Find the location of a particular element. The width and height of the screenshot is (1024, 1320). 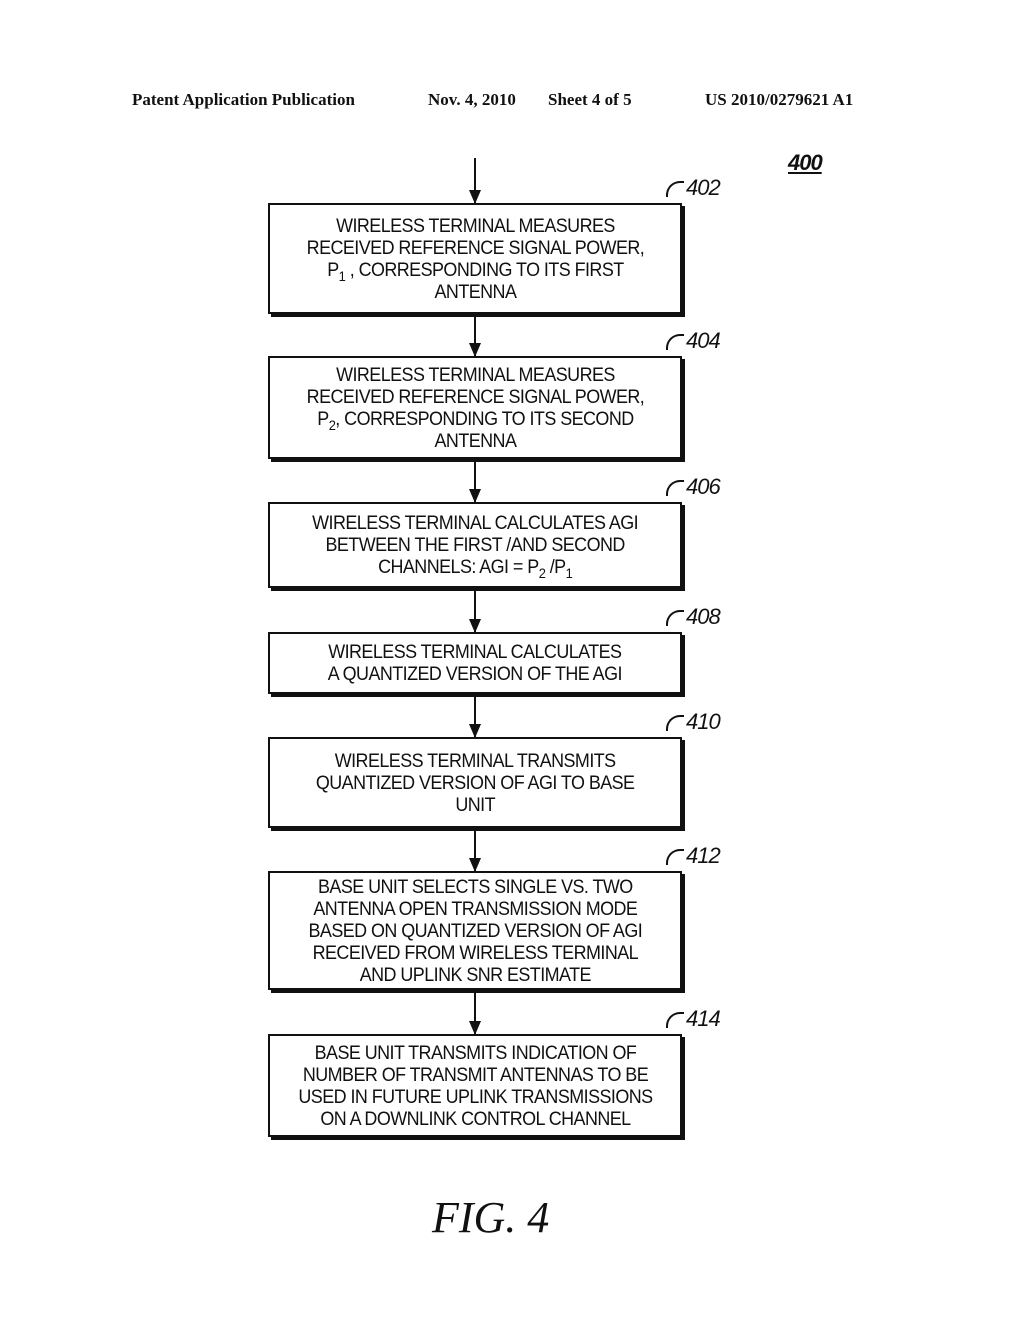

step-ref-410: 410 is located at coordinates (693, 722).